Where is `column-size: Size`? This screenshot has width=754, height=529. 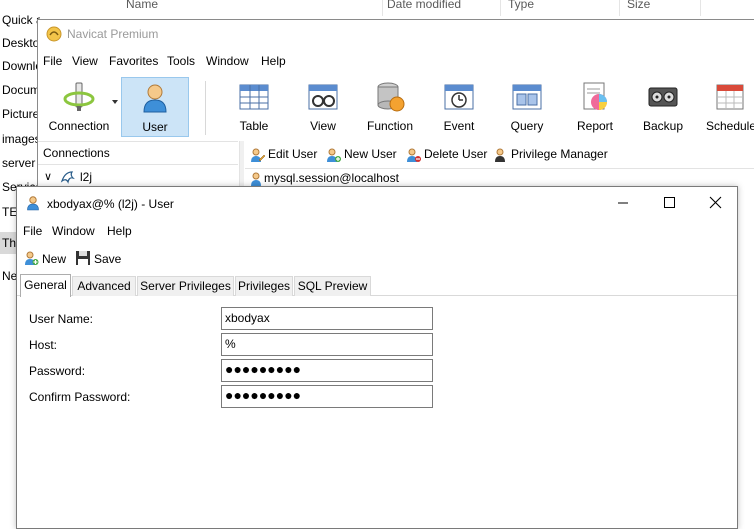 column-size: Size is located at coordinates (638, 5).